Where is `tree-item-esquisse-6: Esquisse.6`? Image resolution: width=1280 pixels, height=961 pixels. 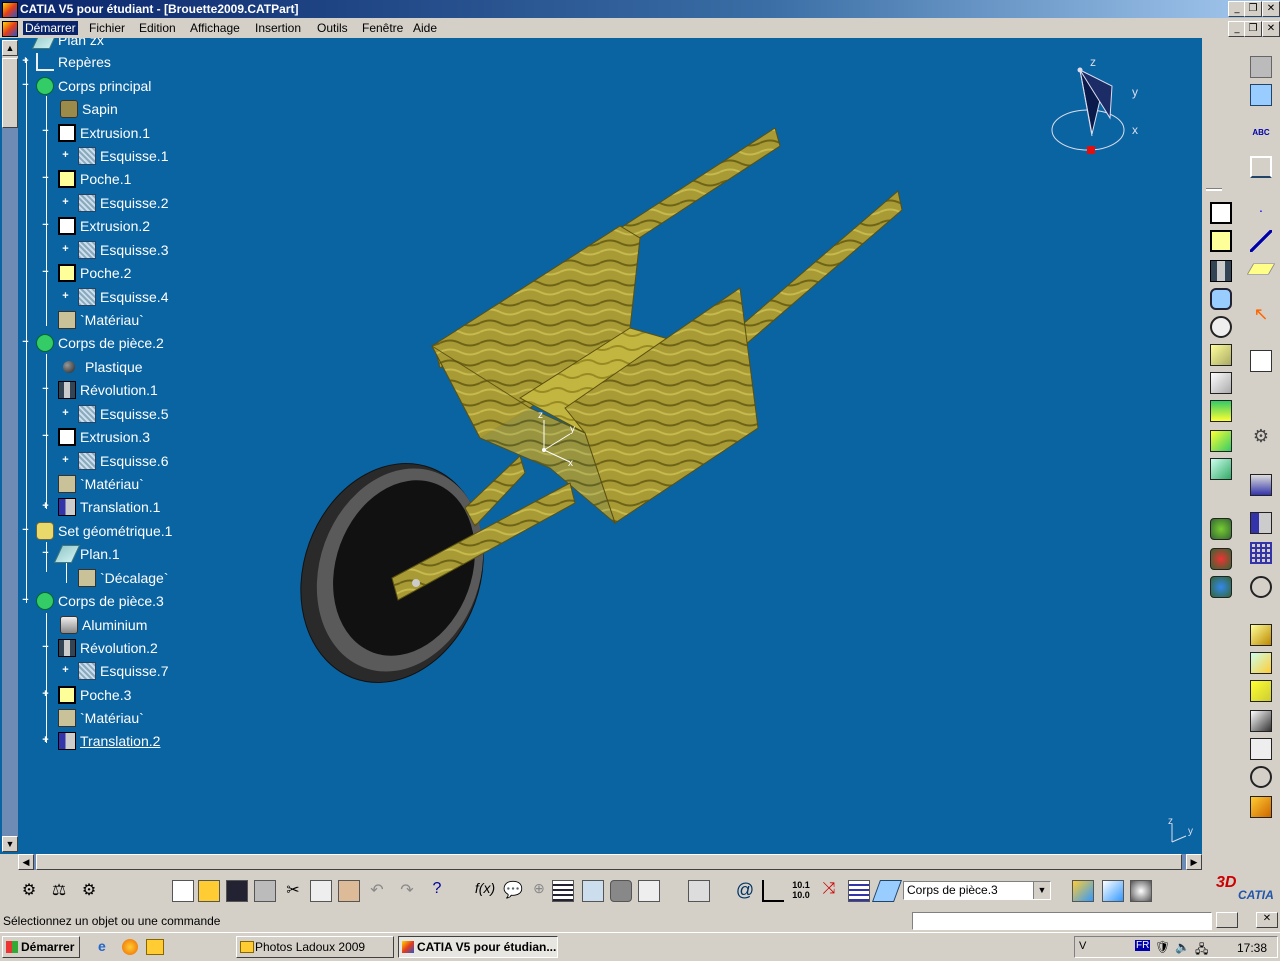
tree-item-esquisse-6: Esquisse.6 is located at coordinates (123, 461).